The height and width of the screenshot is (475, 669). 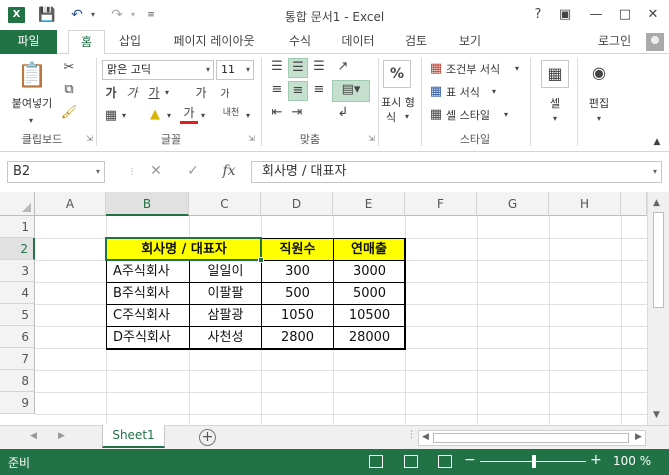 What do you see at coordinates (147, 271) in the screenshot?
I see `table-cell: A주식회사` at bounding box center [147, 271].